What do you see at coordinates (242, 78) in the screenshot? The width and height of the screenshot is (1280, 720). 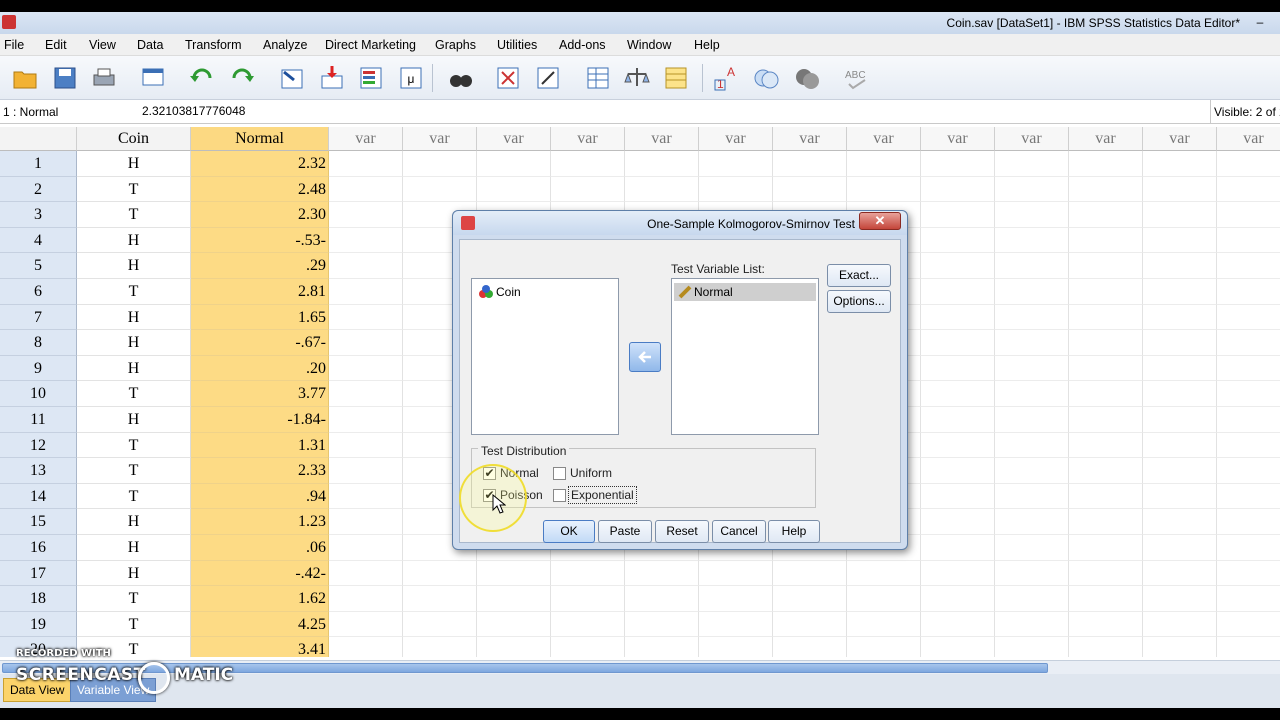 I see `redo-icon` at bounding box center [242, 78].